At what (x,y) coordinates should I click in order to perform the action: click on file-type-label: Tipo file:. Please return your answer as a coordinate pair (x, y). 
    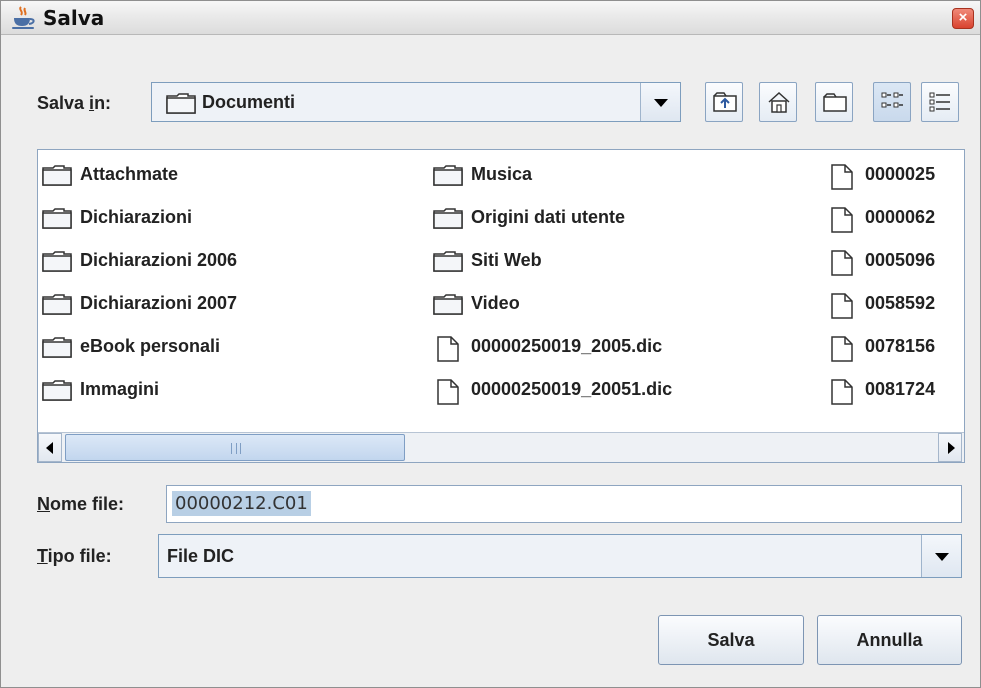
    Looking at the image, I should click on (74, 556).